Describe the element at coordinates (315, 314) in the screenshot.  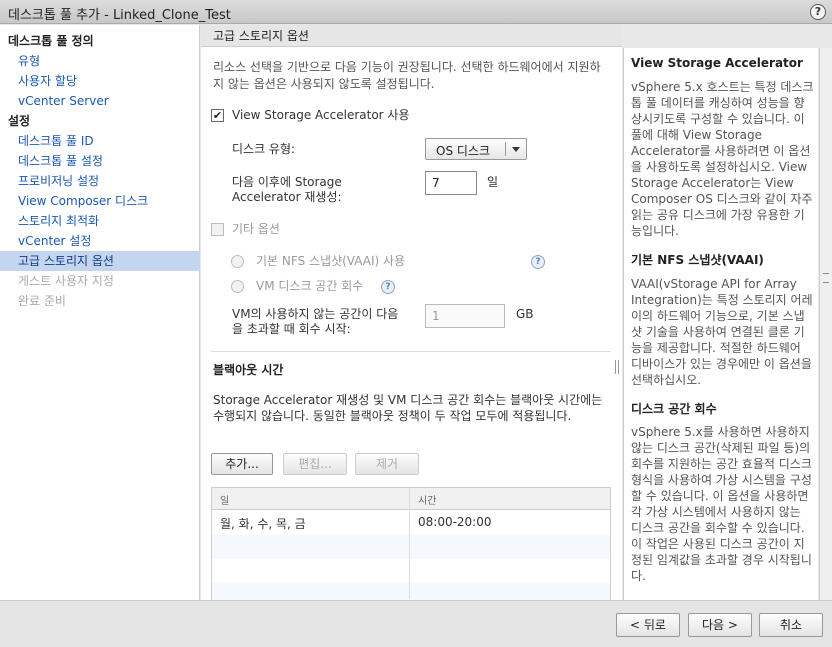
I see `threshold-label-line1: VM의 사용하지 않는 공간이 다음` at that location.